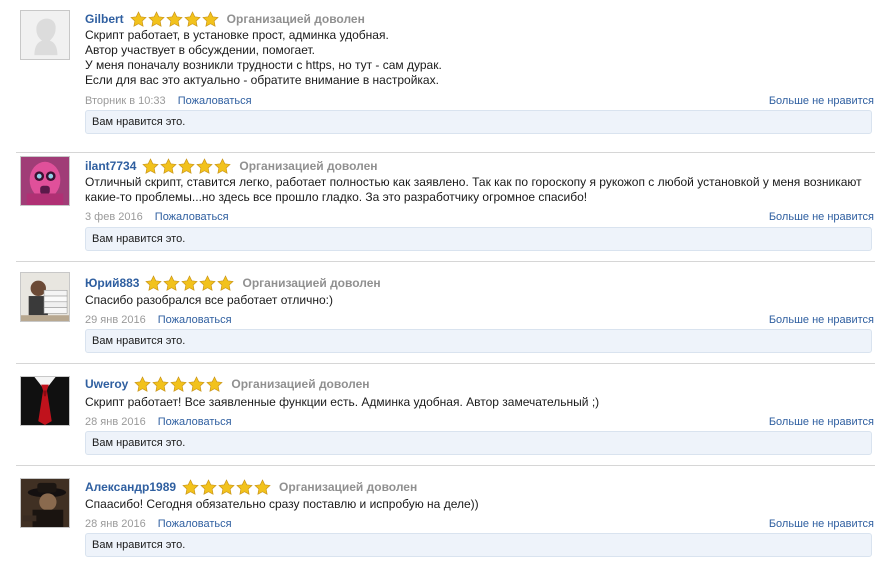  I want to click on review-date: Вторник в 10:33, so click(125, 101).